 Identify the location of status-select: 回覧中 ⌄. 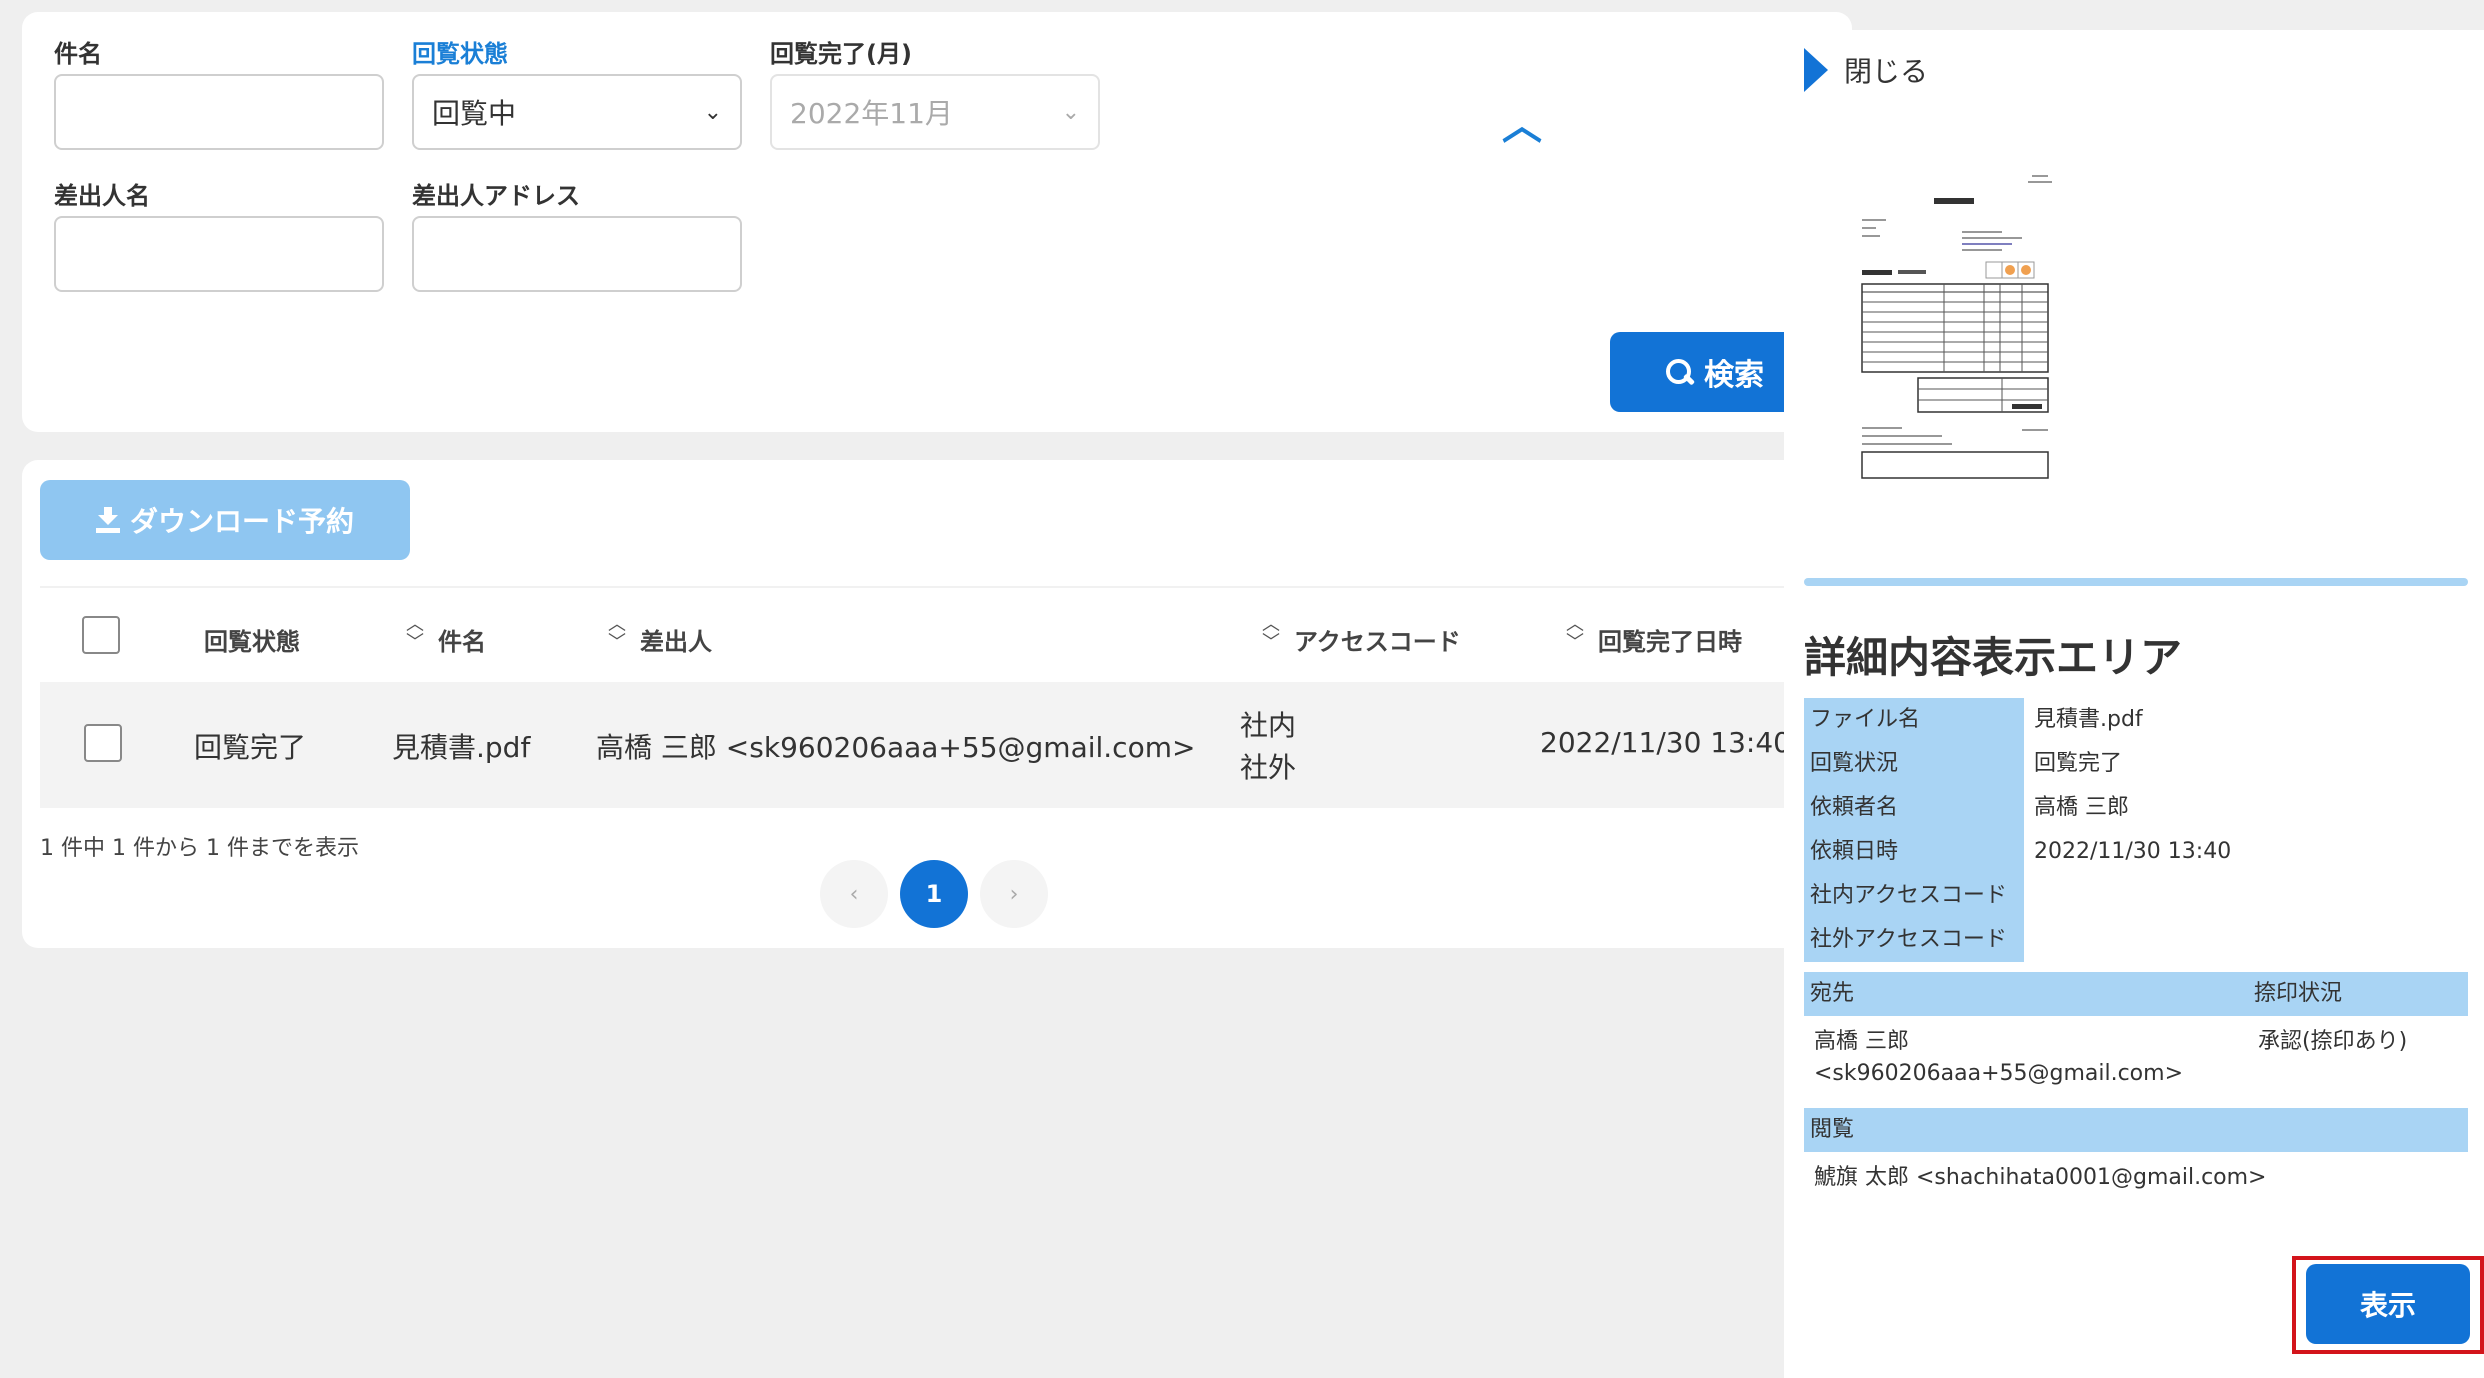
(577, 112).